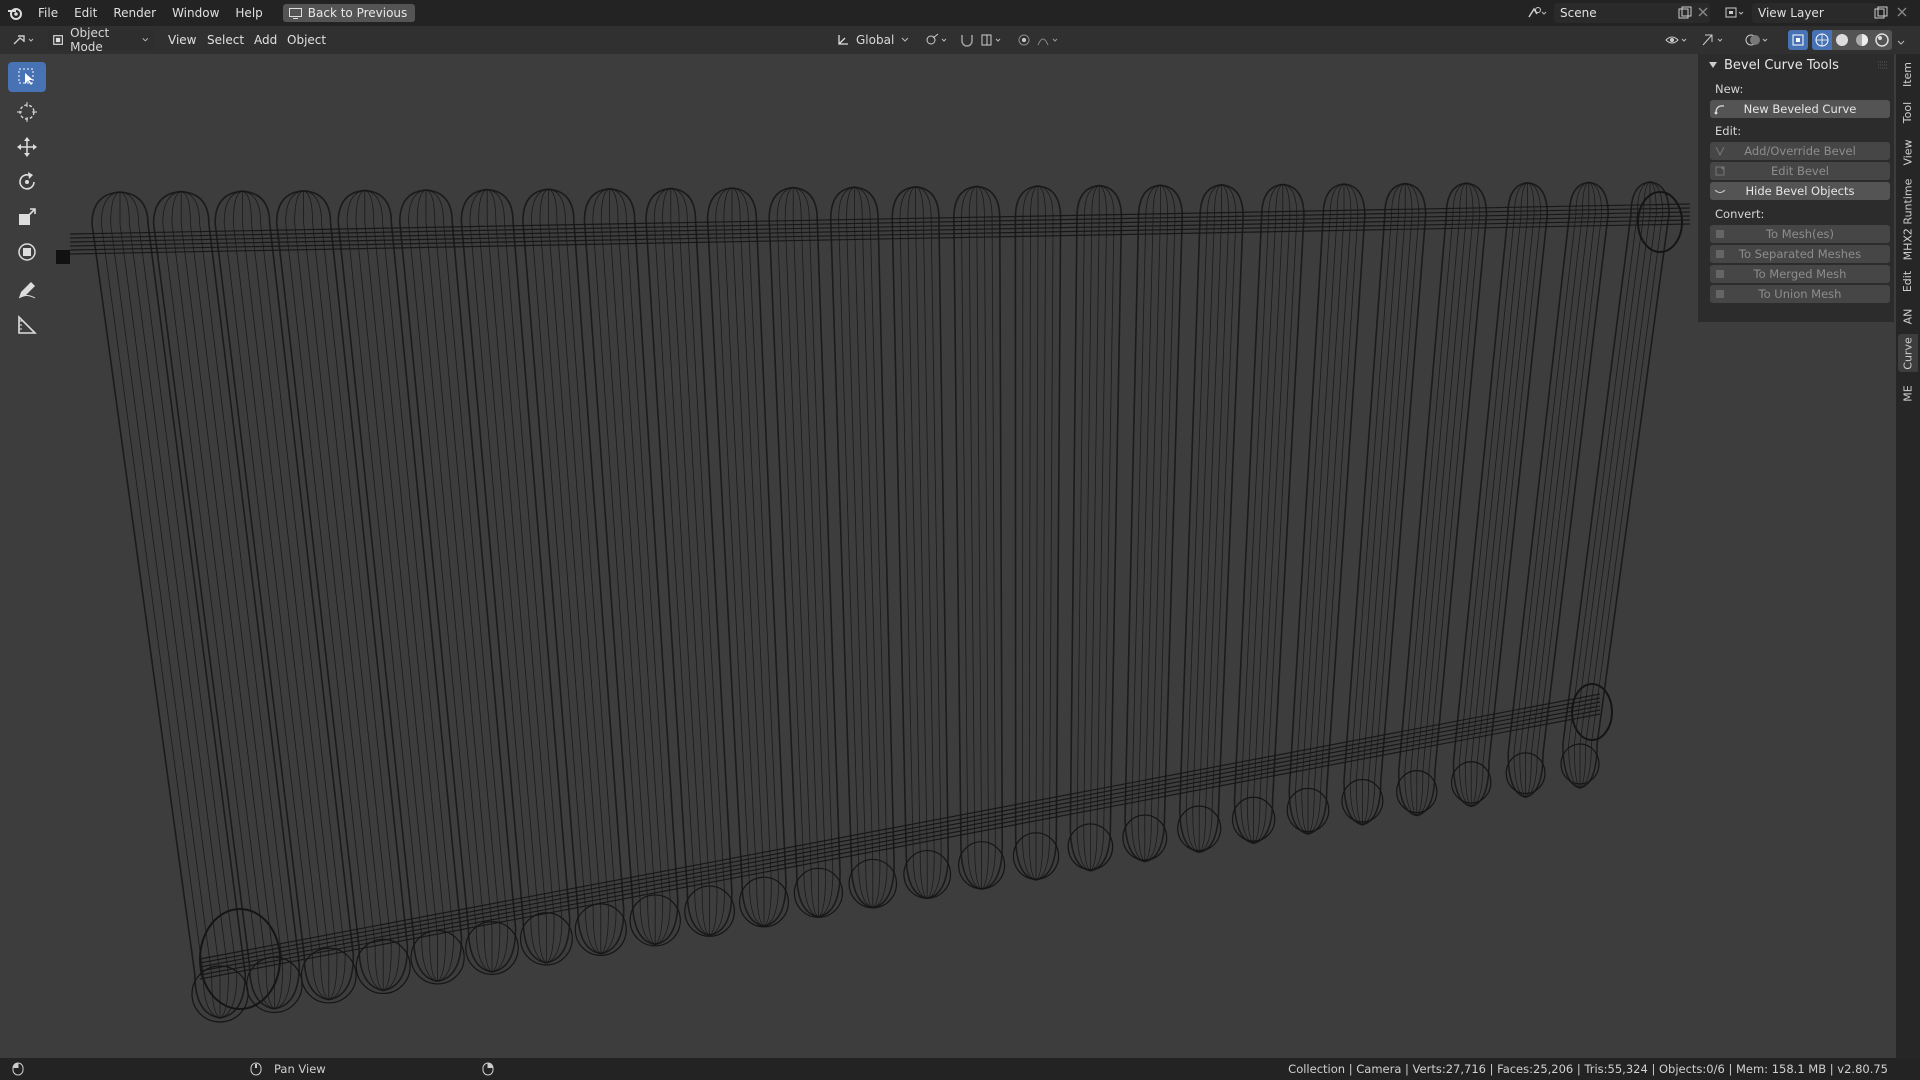  What do you see at coordinates (1842, 40) in the screenshot?
I see `solid-shading-icon` at bounding box center [1842, 40].